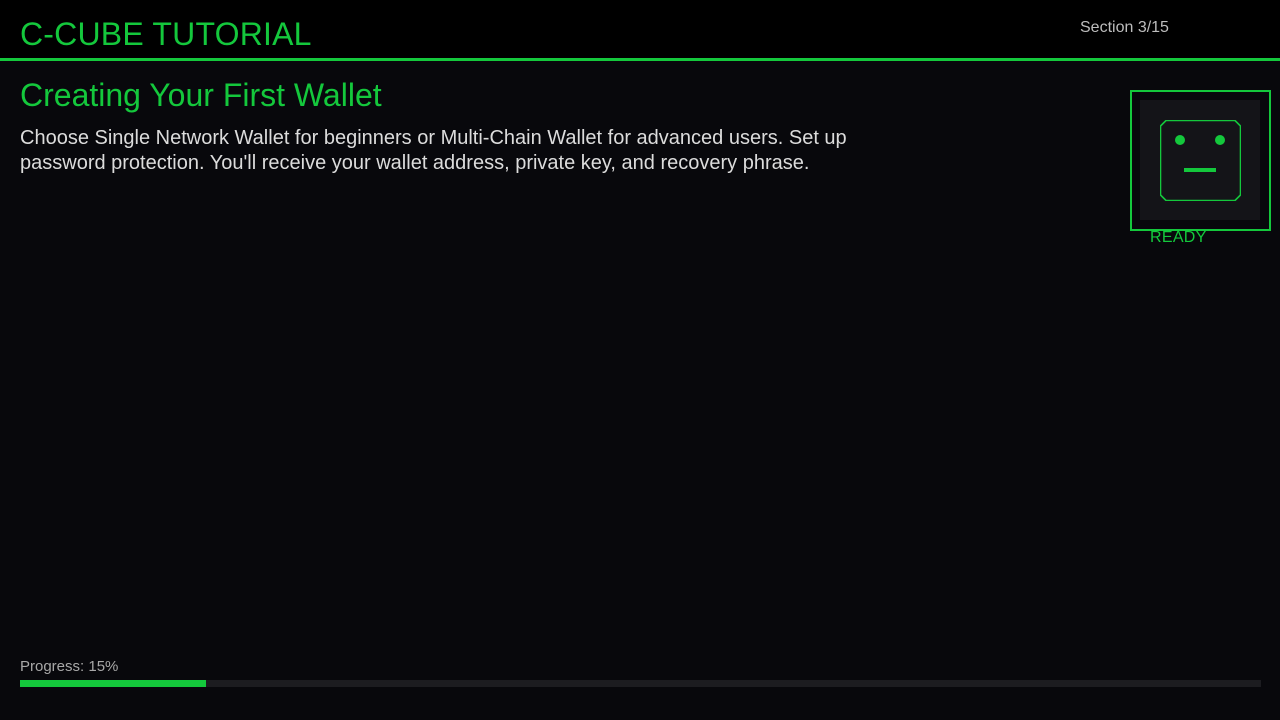  I want to click on progress-fill, so click(113, 683).